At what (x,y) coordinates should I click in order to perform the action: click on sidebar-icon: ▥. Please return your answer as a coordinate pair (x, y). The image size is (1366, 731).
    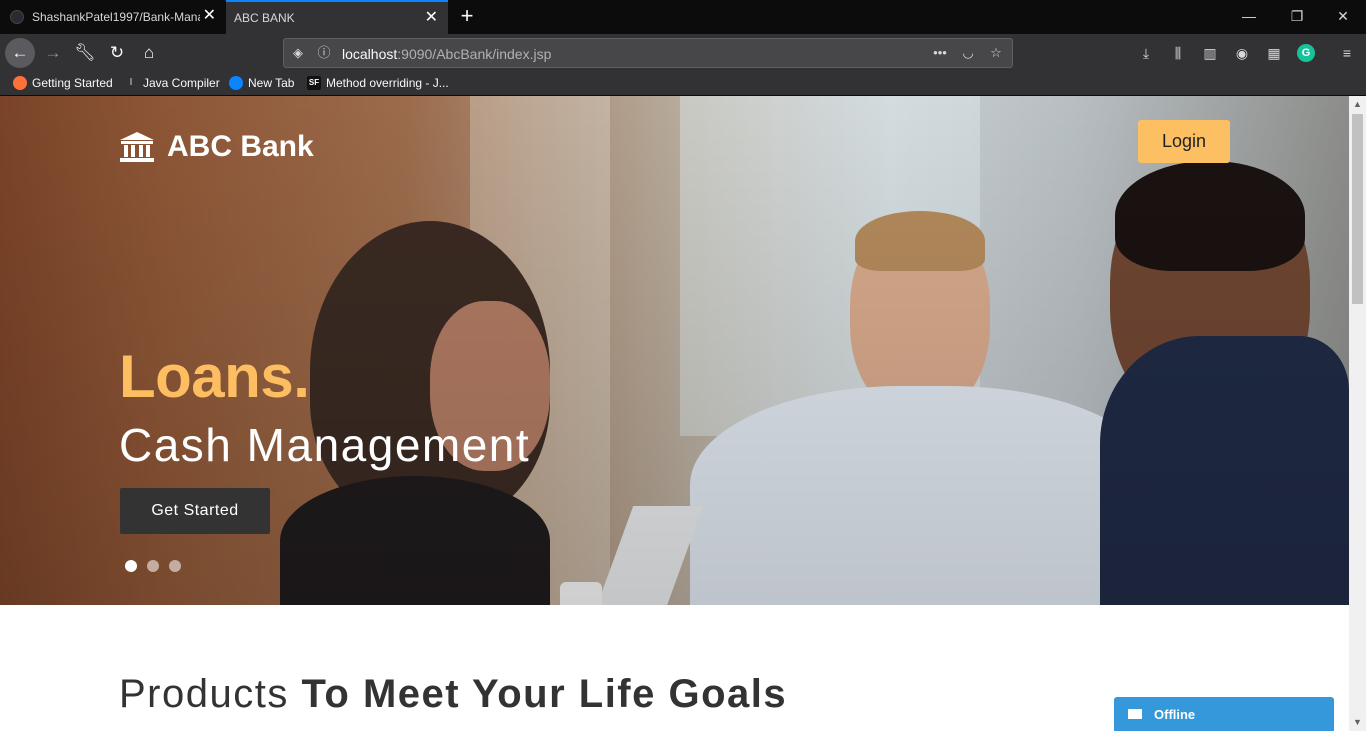
    Looking at the image, I should click on (1210, 53).